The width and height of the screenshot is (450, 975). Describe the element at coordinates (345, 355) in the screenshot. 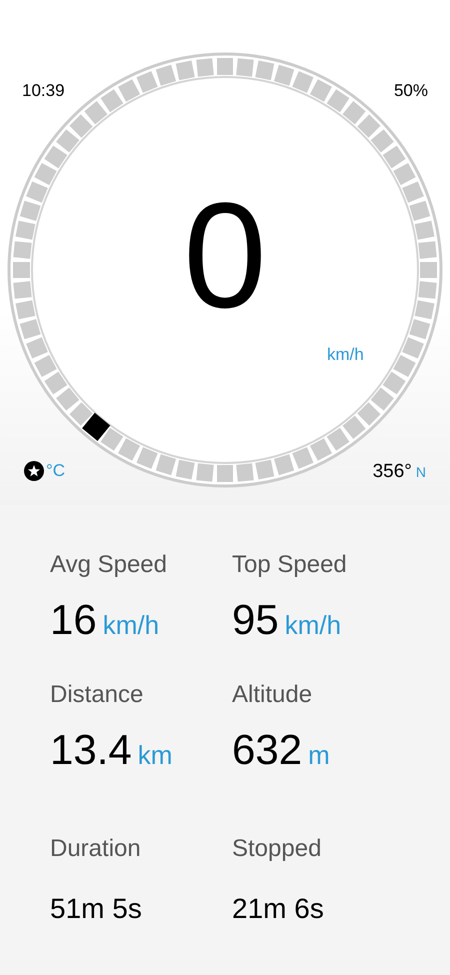

I see `speed-unit: km/h` at that location.